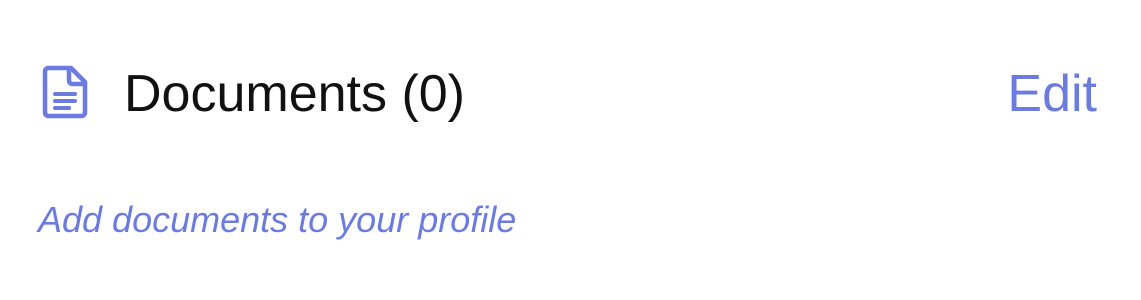  Describe the element at coordinates (294, 94) in the screenshot. I see `documents-title: Documents (0)` at that location.